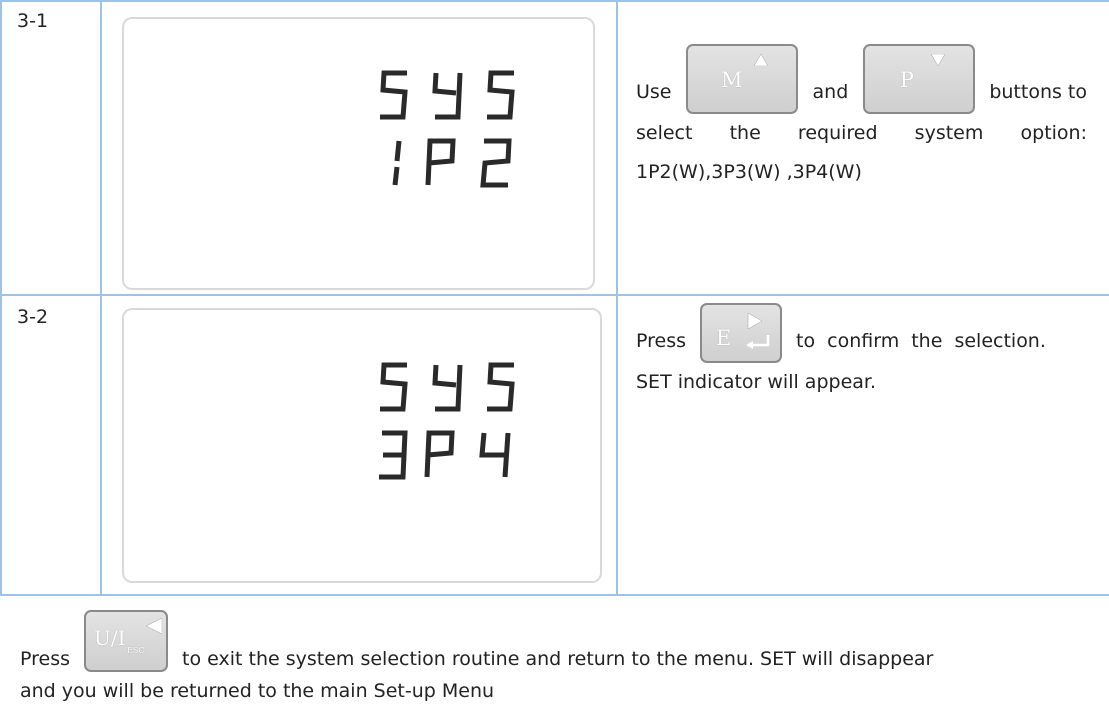  Describe the element at coordinates (918, 79) in the screenshot. I see `p-down-button: P` at that location.